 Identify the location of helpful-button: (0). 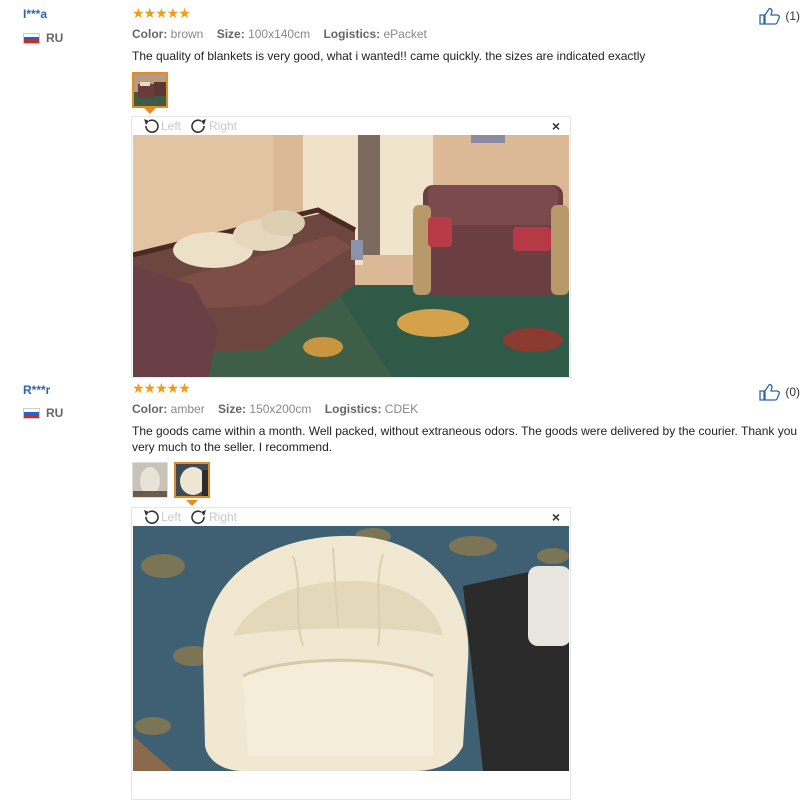
(779, 392).